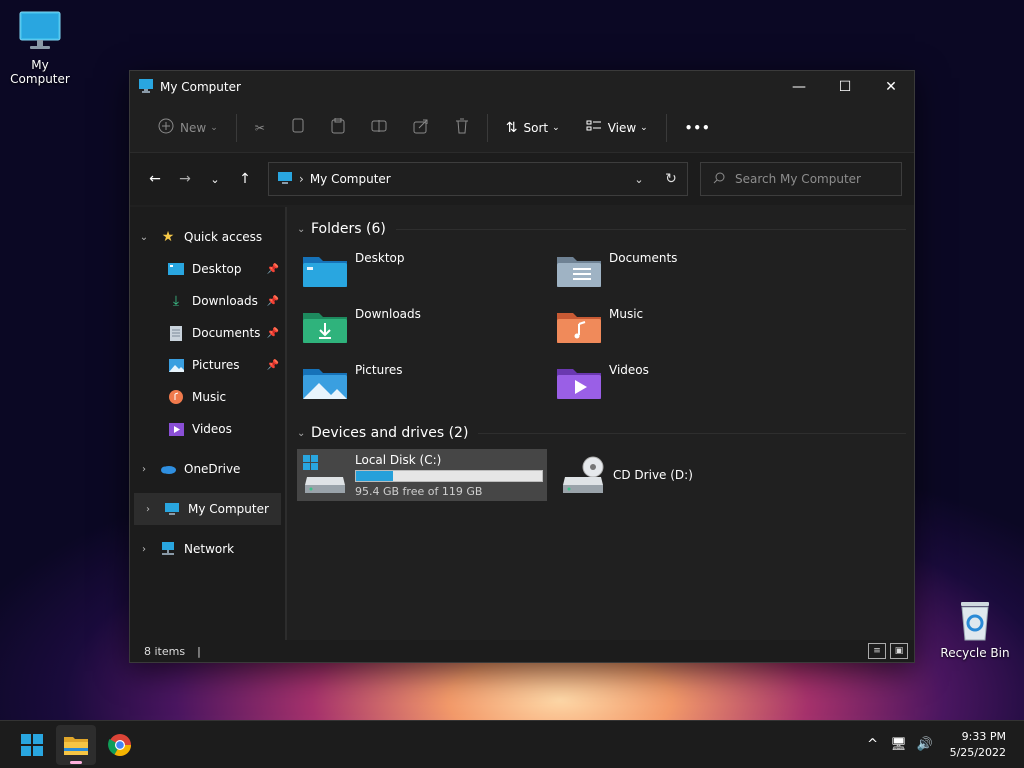 The width and height of the screenshot is (1024, 768). I want to click on pin-icon: 📌, so click(272, 365).